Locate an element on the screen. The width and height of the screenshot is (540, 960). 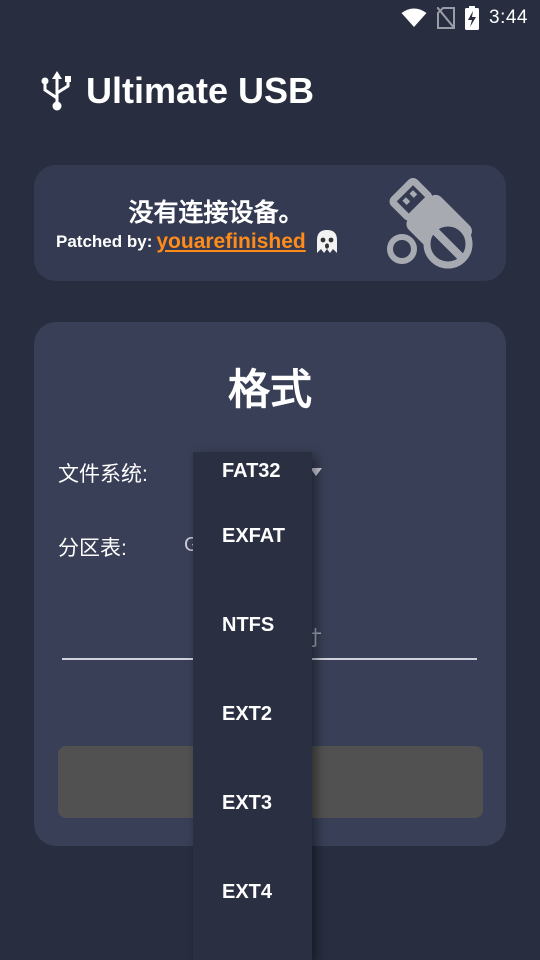
dropdown-option-exfat: EXFAT is located at coordinates (252, 536).